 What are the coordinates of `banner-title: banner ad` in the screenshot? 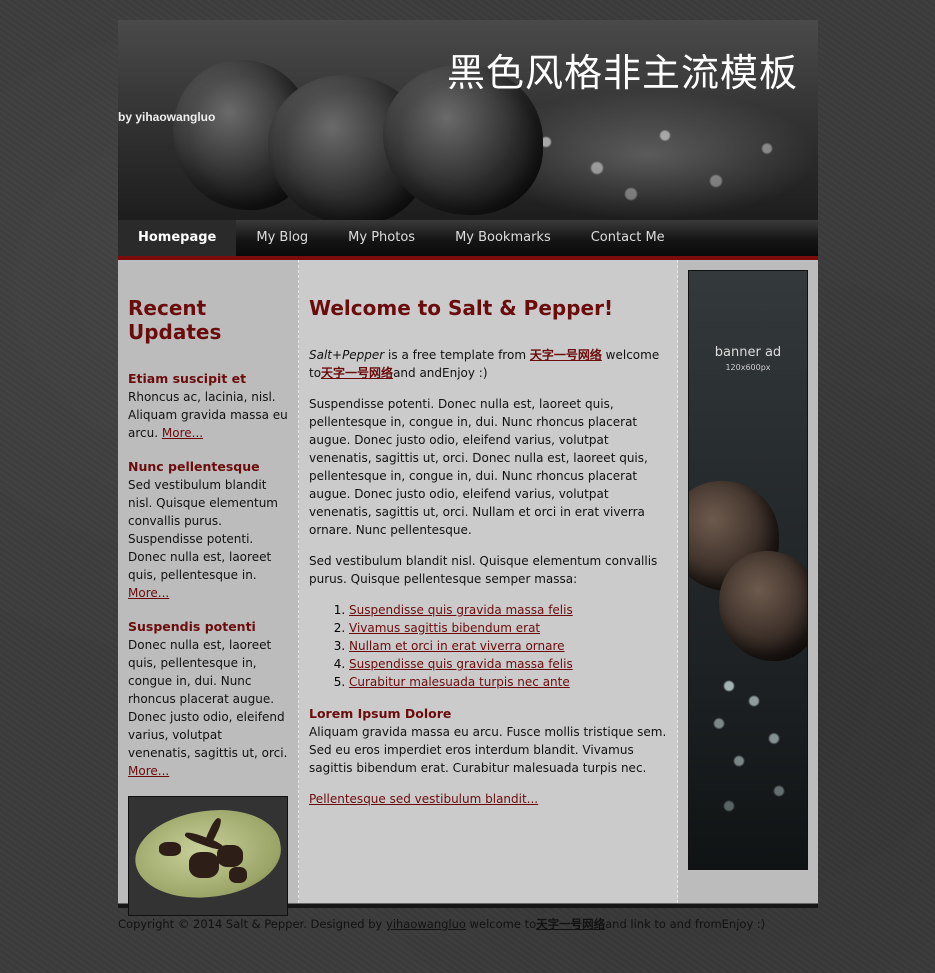 It's located at (748, 352).